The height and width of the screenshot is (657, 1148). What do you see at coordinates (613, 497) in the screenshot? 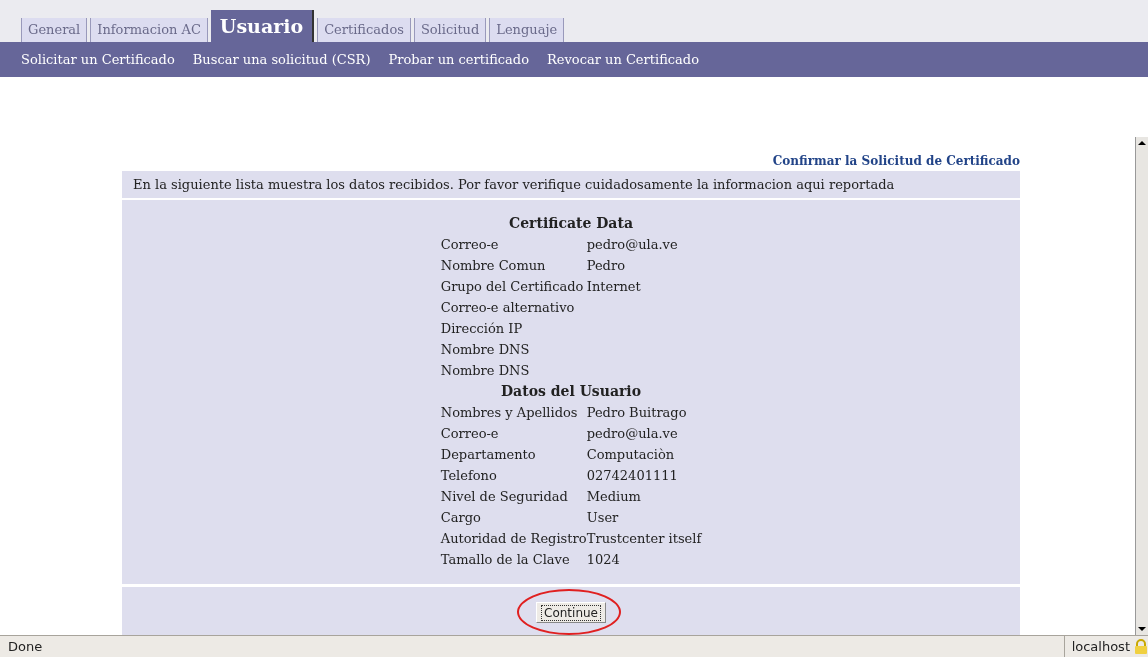
I see `field-value: Medium` at bounding box center [613, 497].